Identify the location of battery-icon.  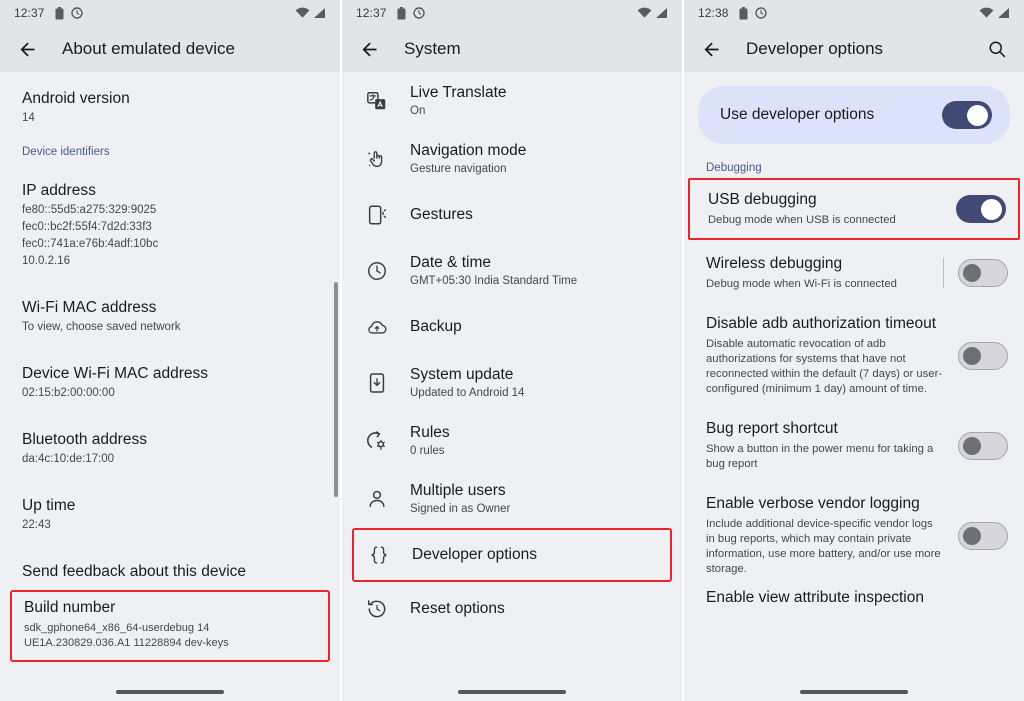
(743, 13).